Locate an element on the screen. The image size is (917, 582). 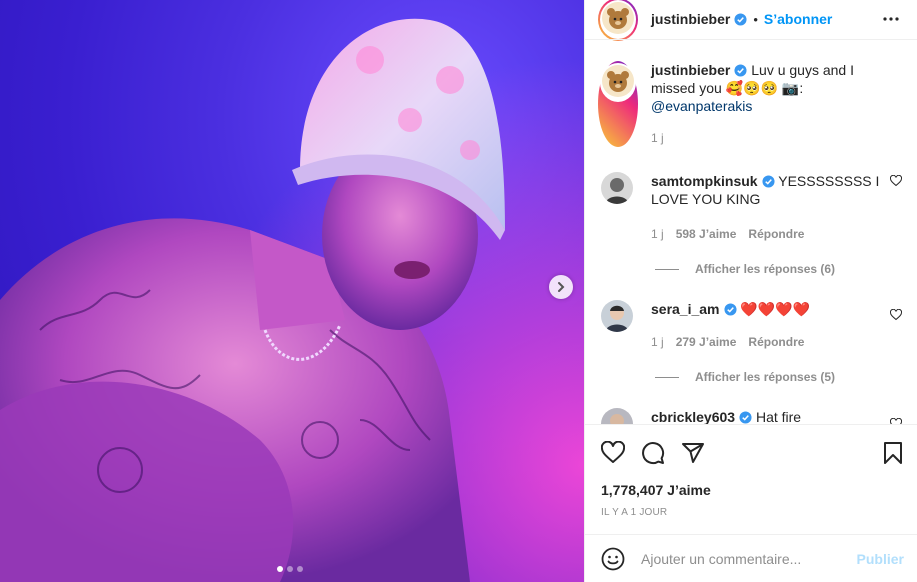
comment-item: sera_i_am ❤️❤️❤️❤️ is located at coordinates (753, 316).